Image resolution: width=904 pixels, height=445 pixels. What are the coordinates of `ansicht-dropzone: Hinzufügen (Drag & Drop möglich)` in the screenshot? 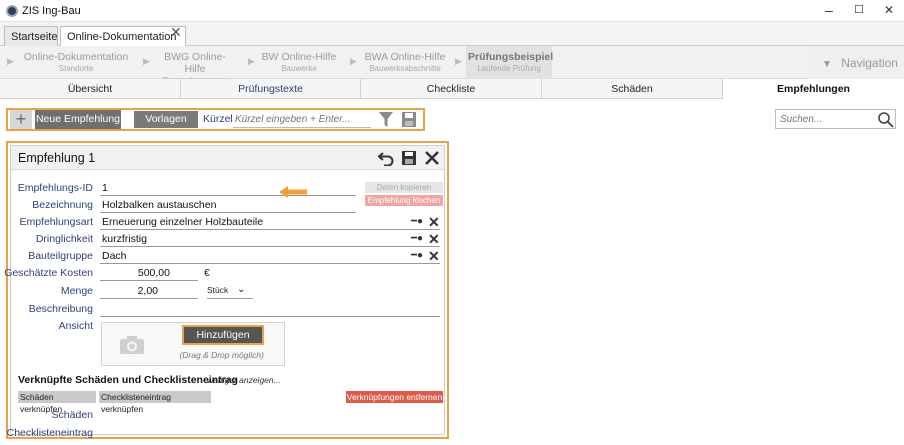 It's located at (193, 344).